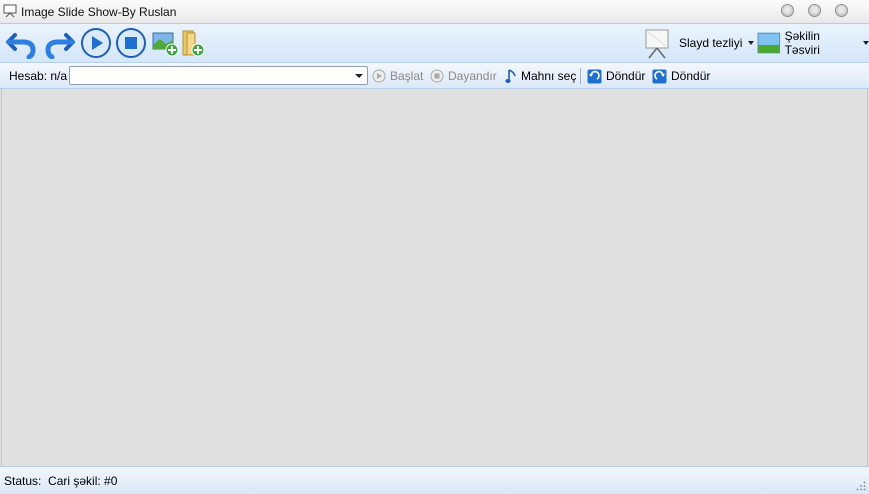 The image size is (869, 494). I want to click on stop-button: Dayandır, so click(463, 76).